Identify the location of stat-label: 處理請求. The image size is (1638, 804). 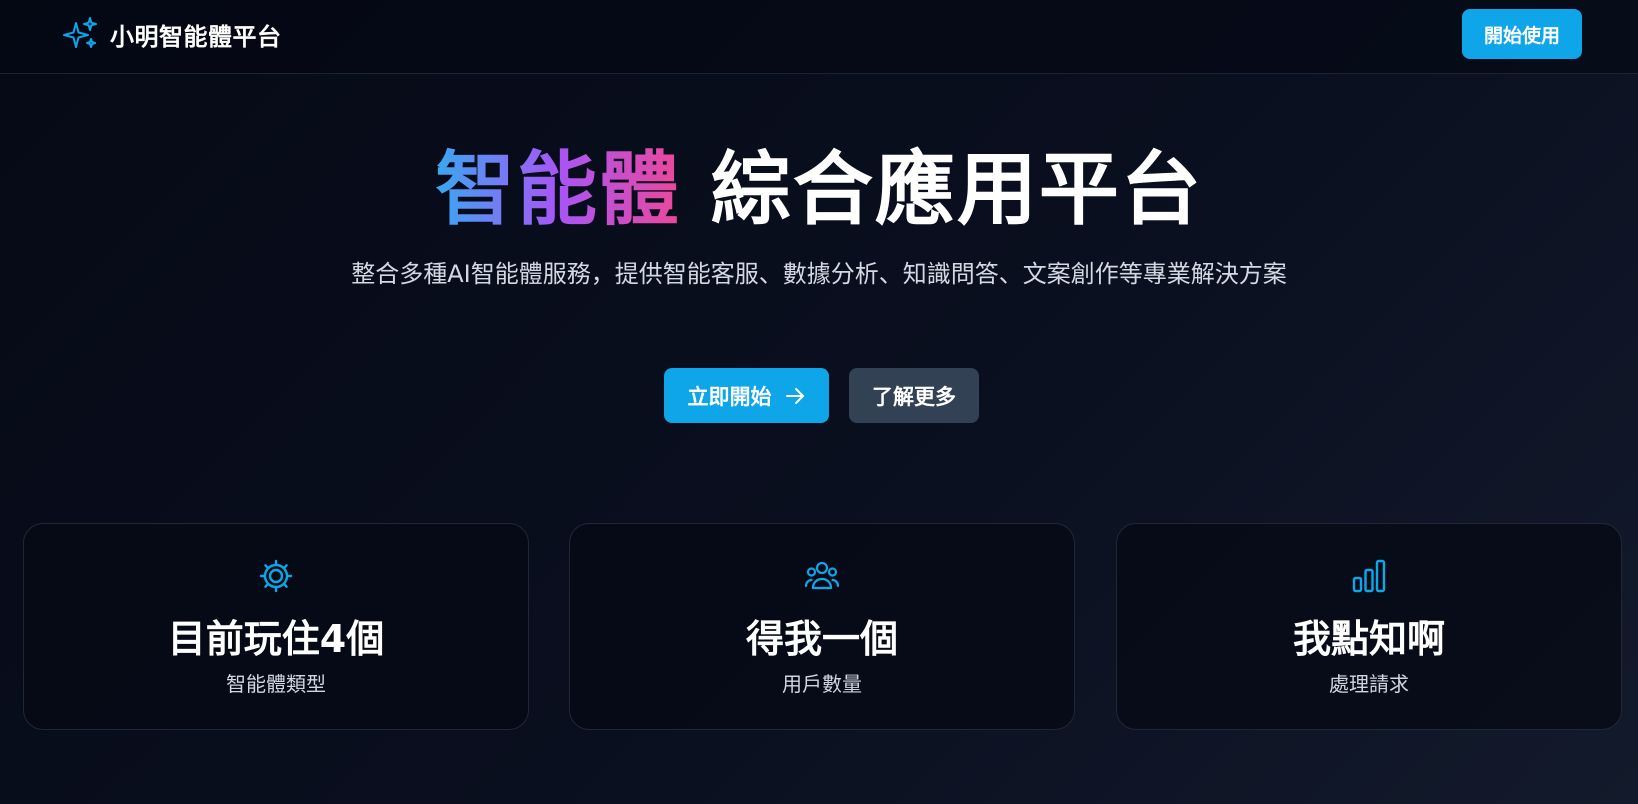
(1369, 684).